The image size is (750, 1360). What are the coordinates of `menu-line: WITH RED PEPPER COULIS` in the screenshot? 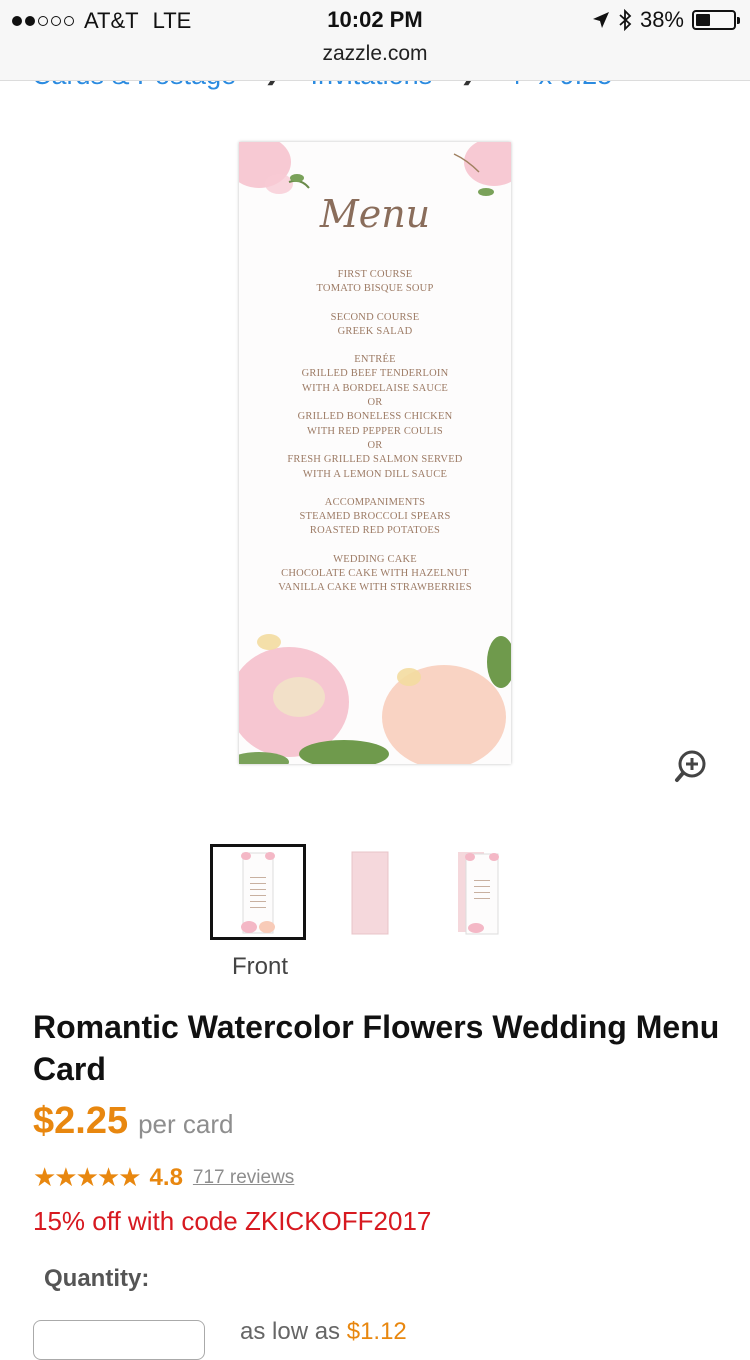 It's located at (375, 431).